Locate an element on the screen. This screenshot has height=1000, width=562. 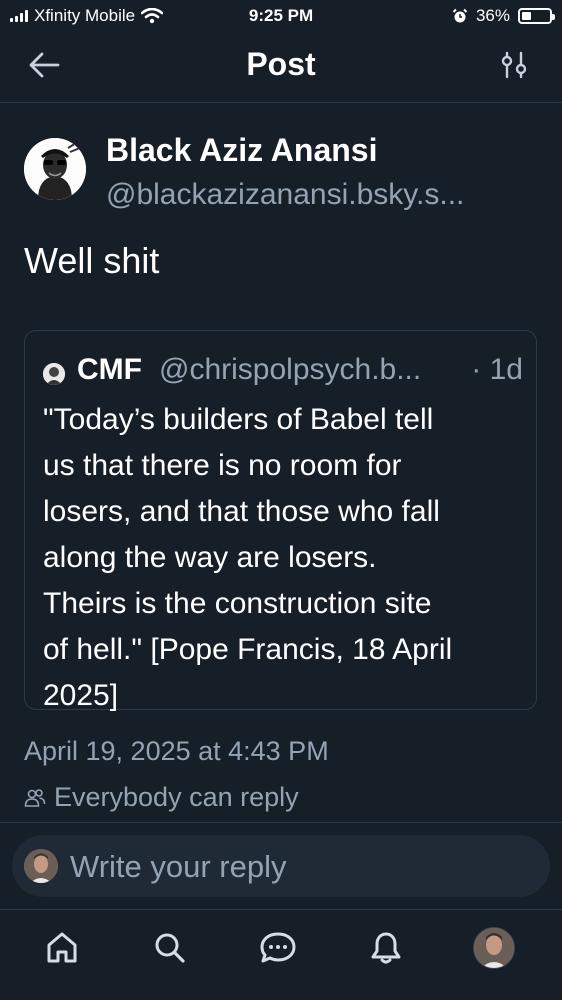
author-name: Black Aziz Anansi is located at coordinates (241, 150).